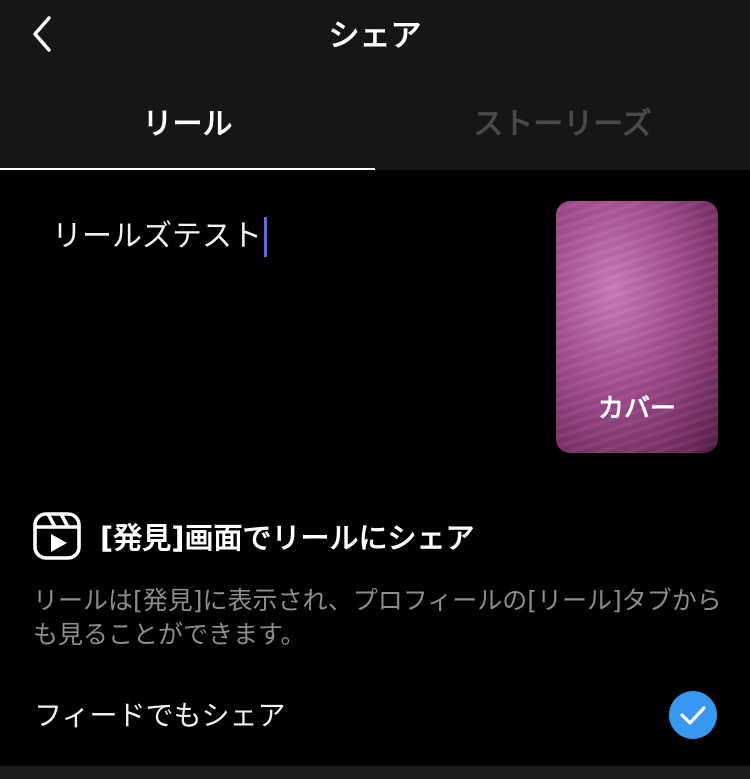 The height and width of the screenshot is (779, 750). Describe the element at coordinates (187, 169) in the screenshot. I see `tab-active-indicator` at that location.